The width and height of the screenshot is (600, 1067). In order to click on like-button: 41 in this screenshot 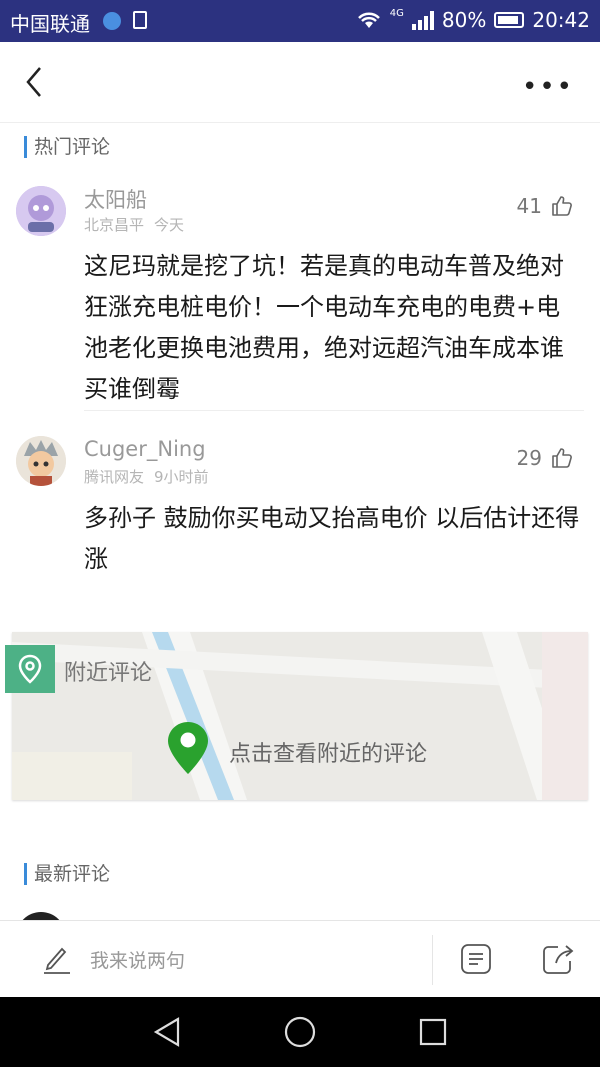, I will do `click(545, 206)`.